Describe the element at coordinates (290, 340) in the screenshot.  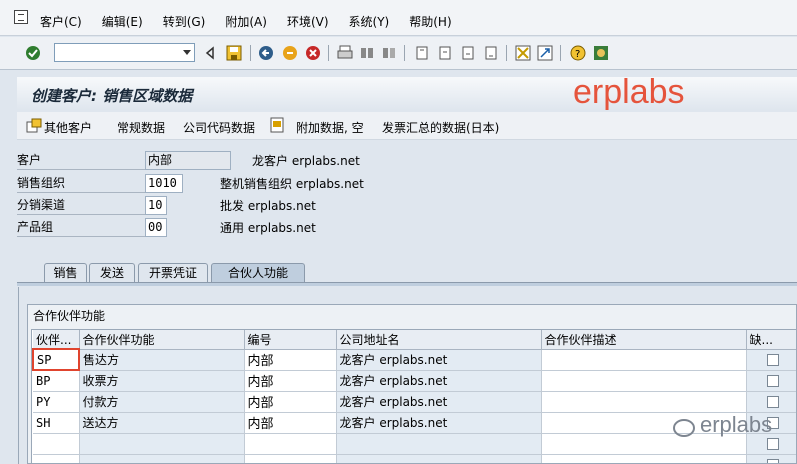
I see `column-header-number: 编号` at that location.